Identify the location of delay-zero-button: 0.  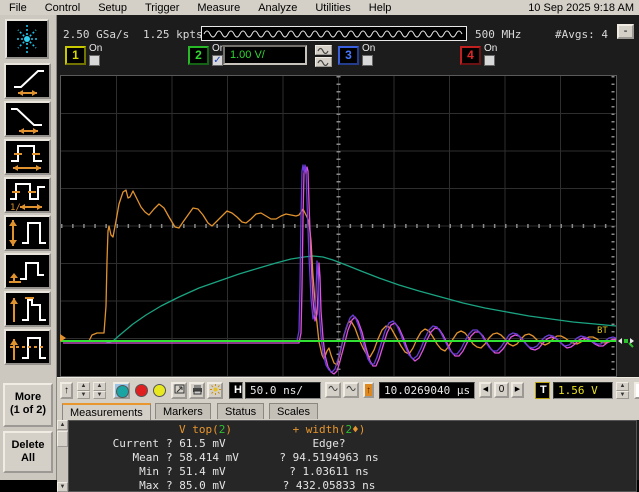
(501, 390).